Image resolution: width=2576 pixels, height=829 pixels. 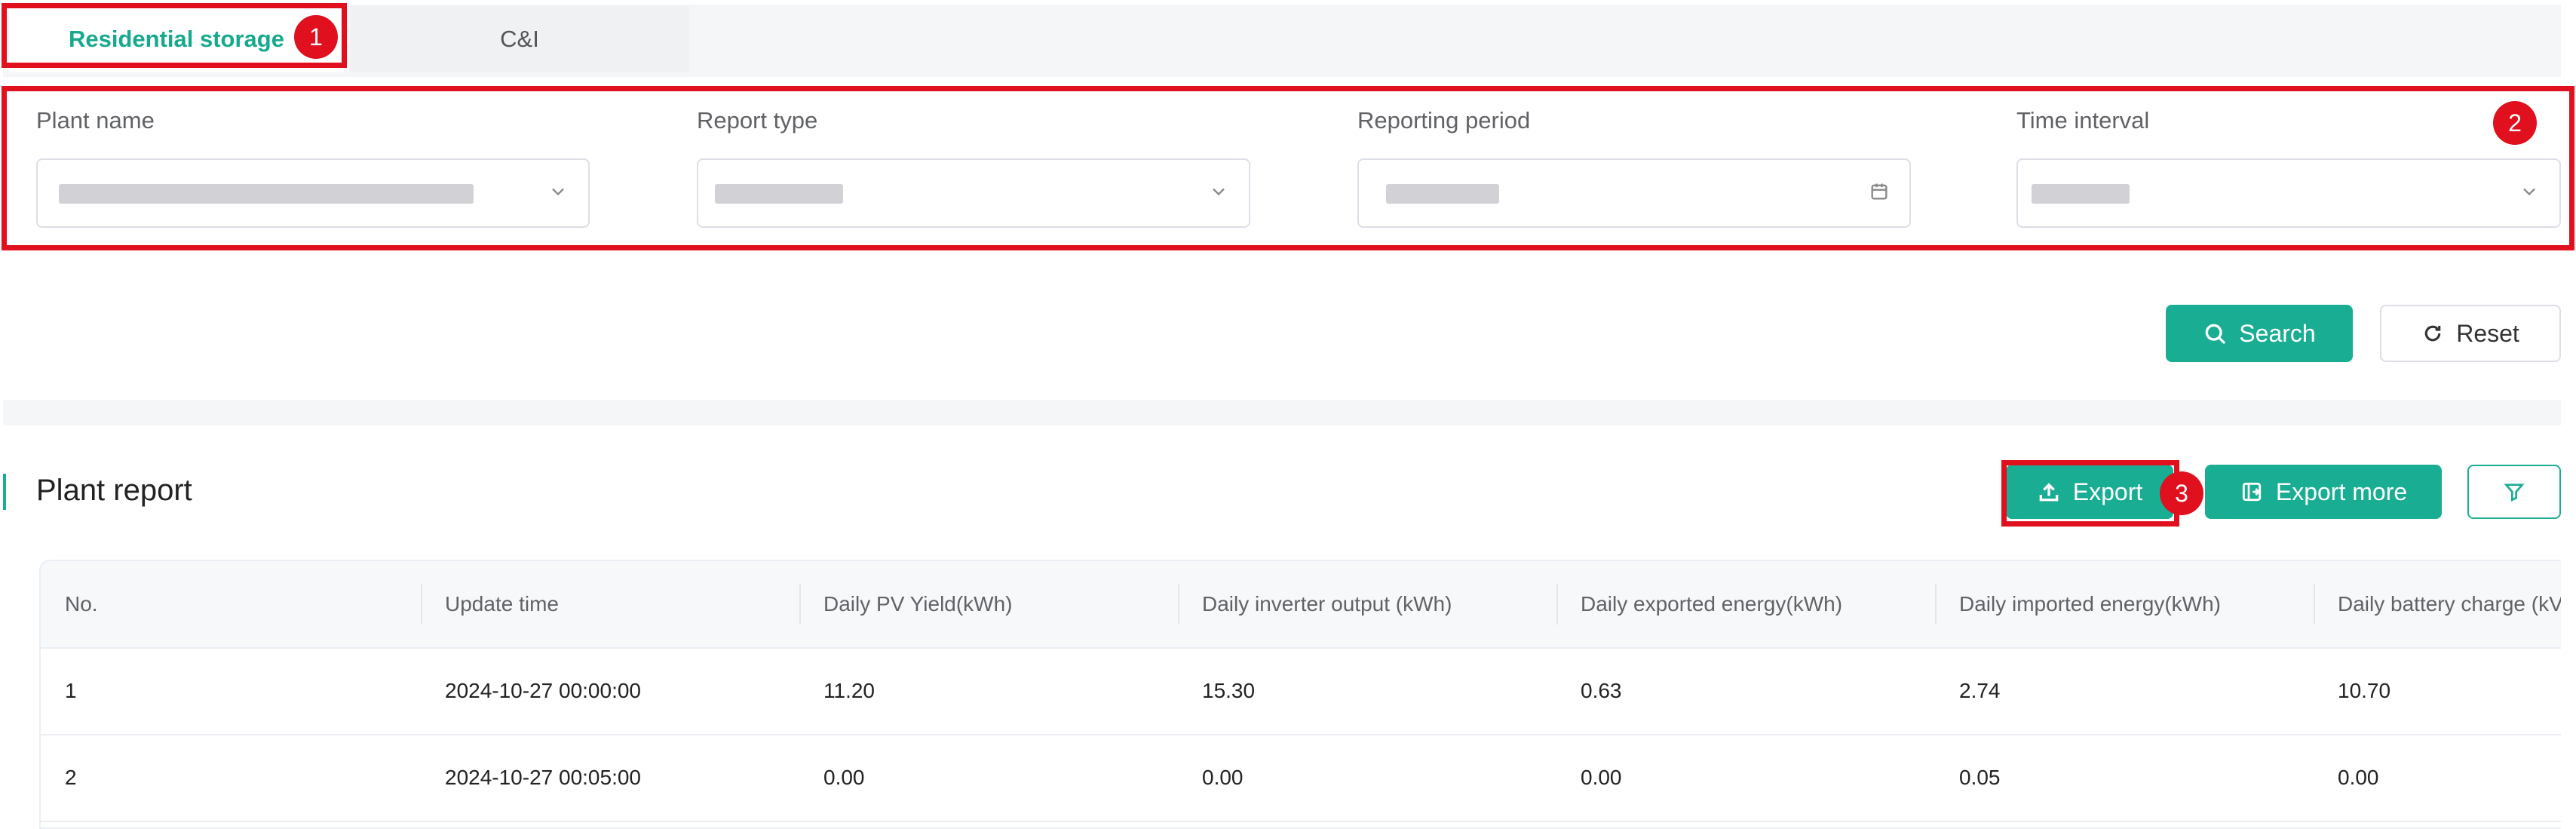 What do you see at coordinates (2277, 333) in the screenshot?
I see `search-button-label: Search` at bounding box center [2277, 333].